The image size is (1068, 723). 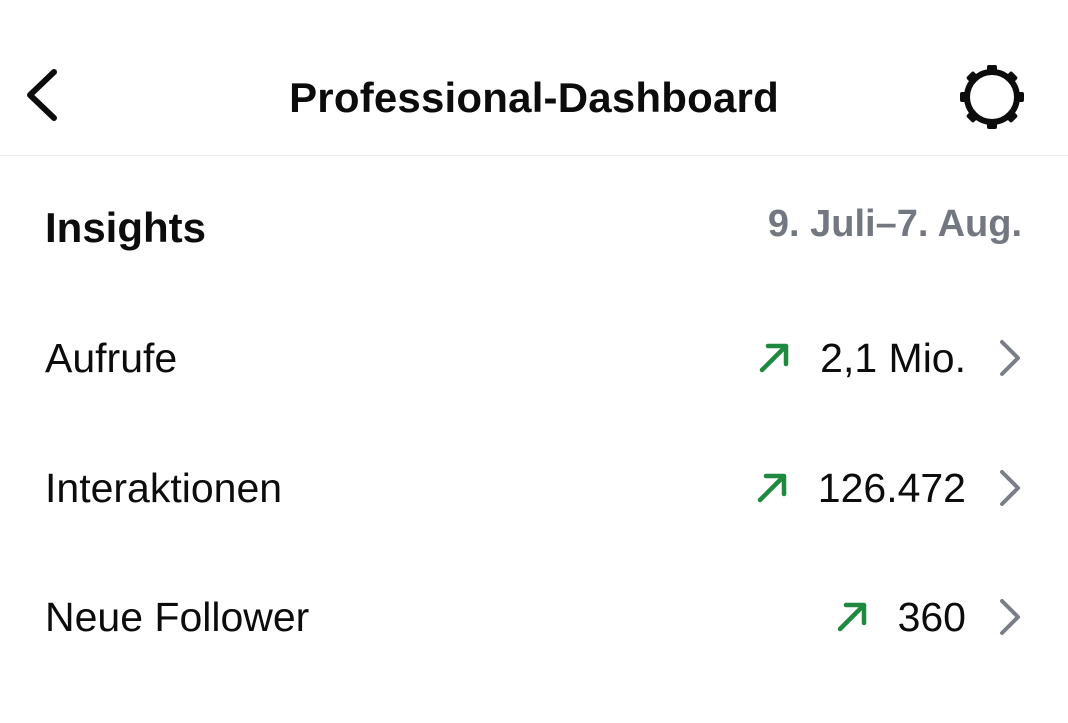 What do you see at coordinates (534, 225) in the screenshot?
I see `insights-section-header: Insights 9. Juli–7. Aug.` at bounding box center [534, 225].